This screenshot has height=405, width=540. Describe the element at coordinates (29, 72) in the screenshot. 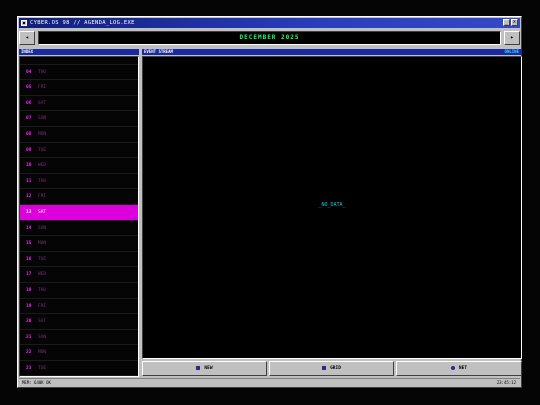

I see `day-number: 04` at that location.